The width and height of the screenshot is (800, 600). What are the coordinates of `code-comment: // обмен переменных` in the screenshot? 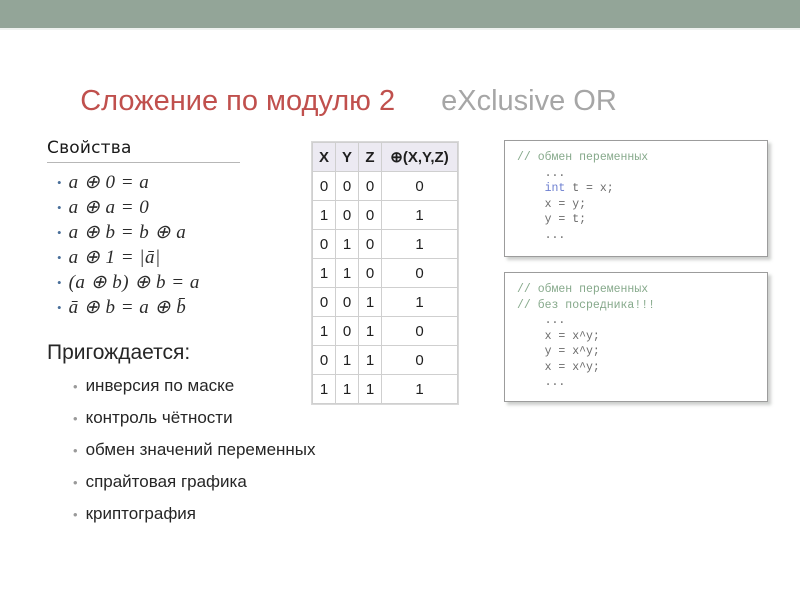 It's located at (583, 289).